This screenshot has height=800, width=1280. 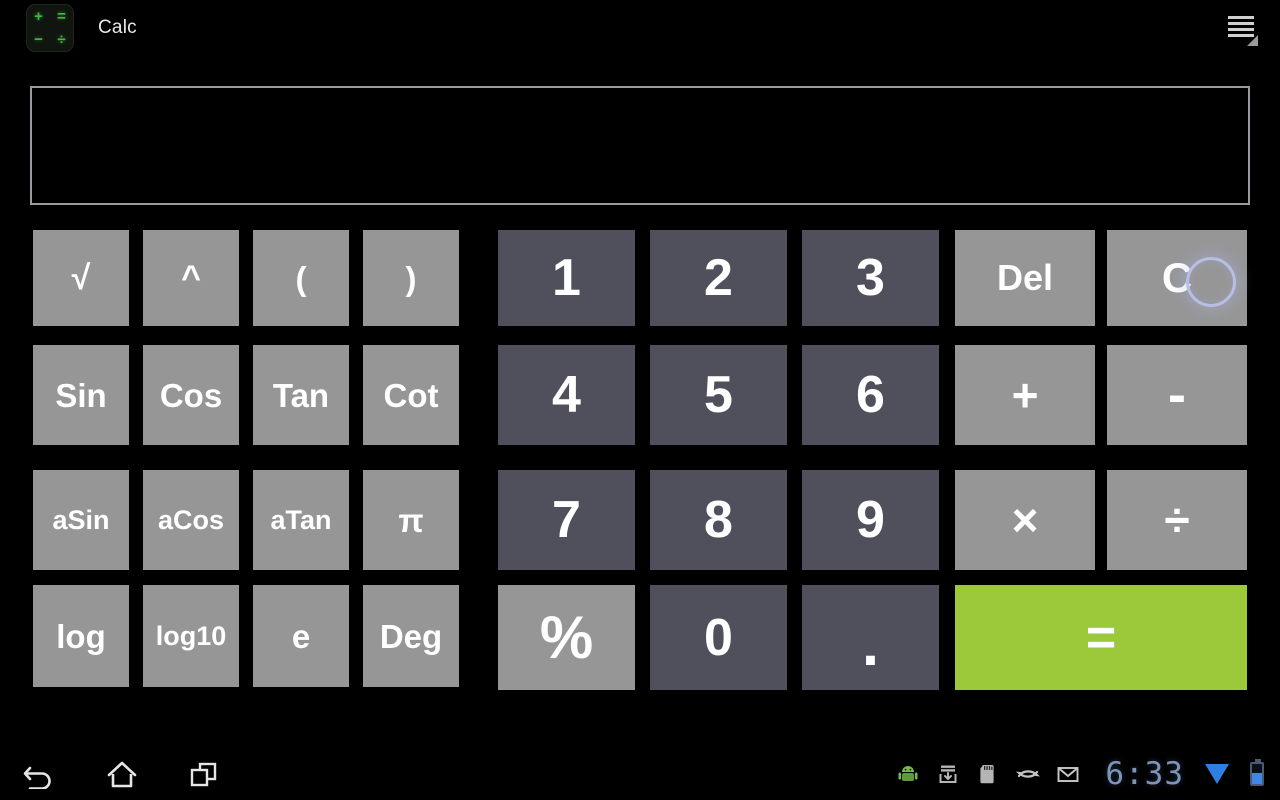 I want to click on key-log10: log10, so click(x=191, y=636).